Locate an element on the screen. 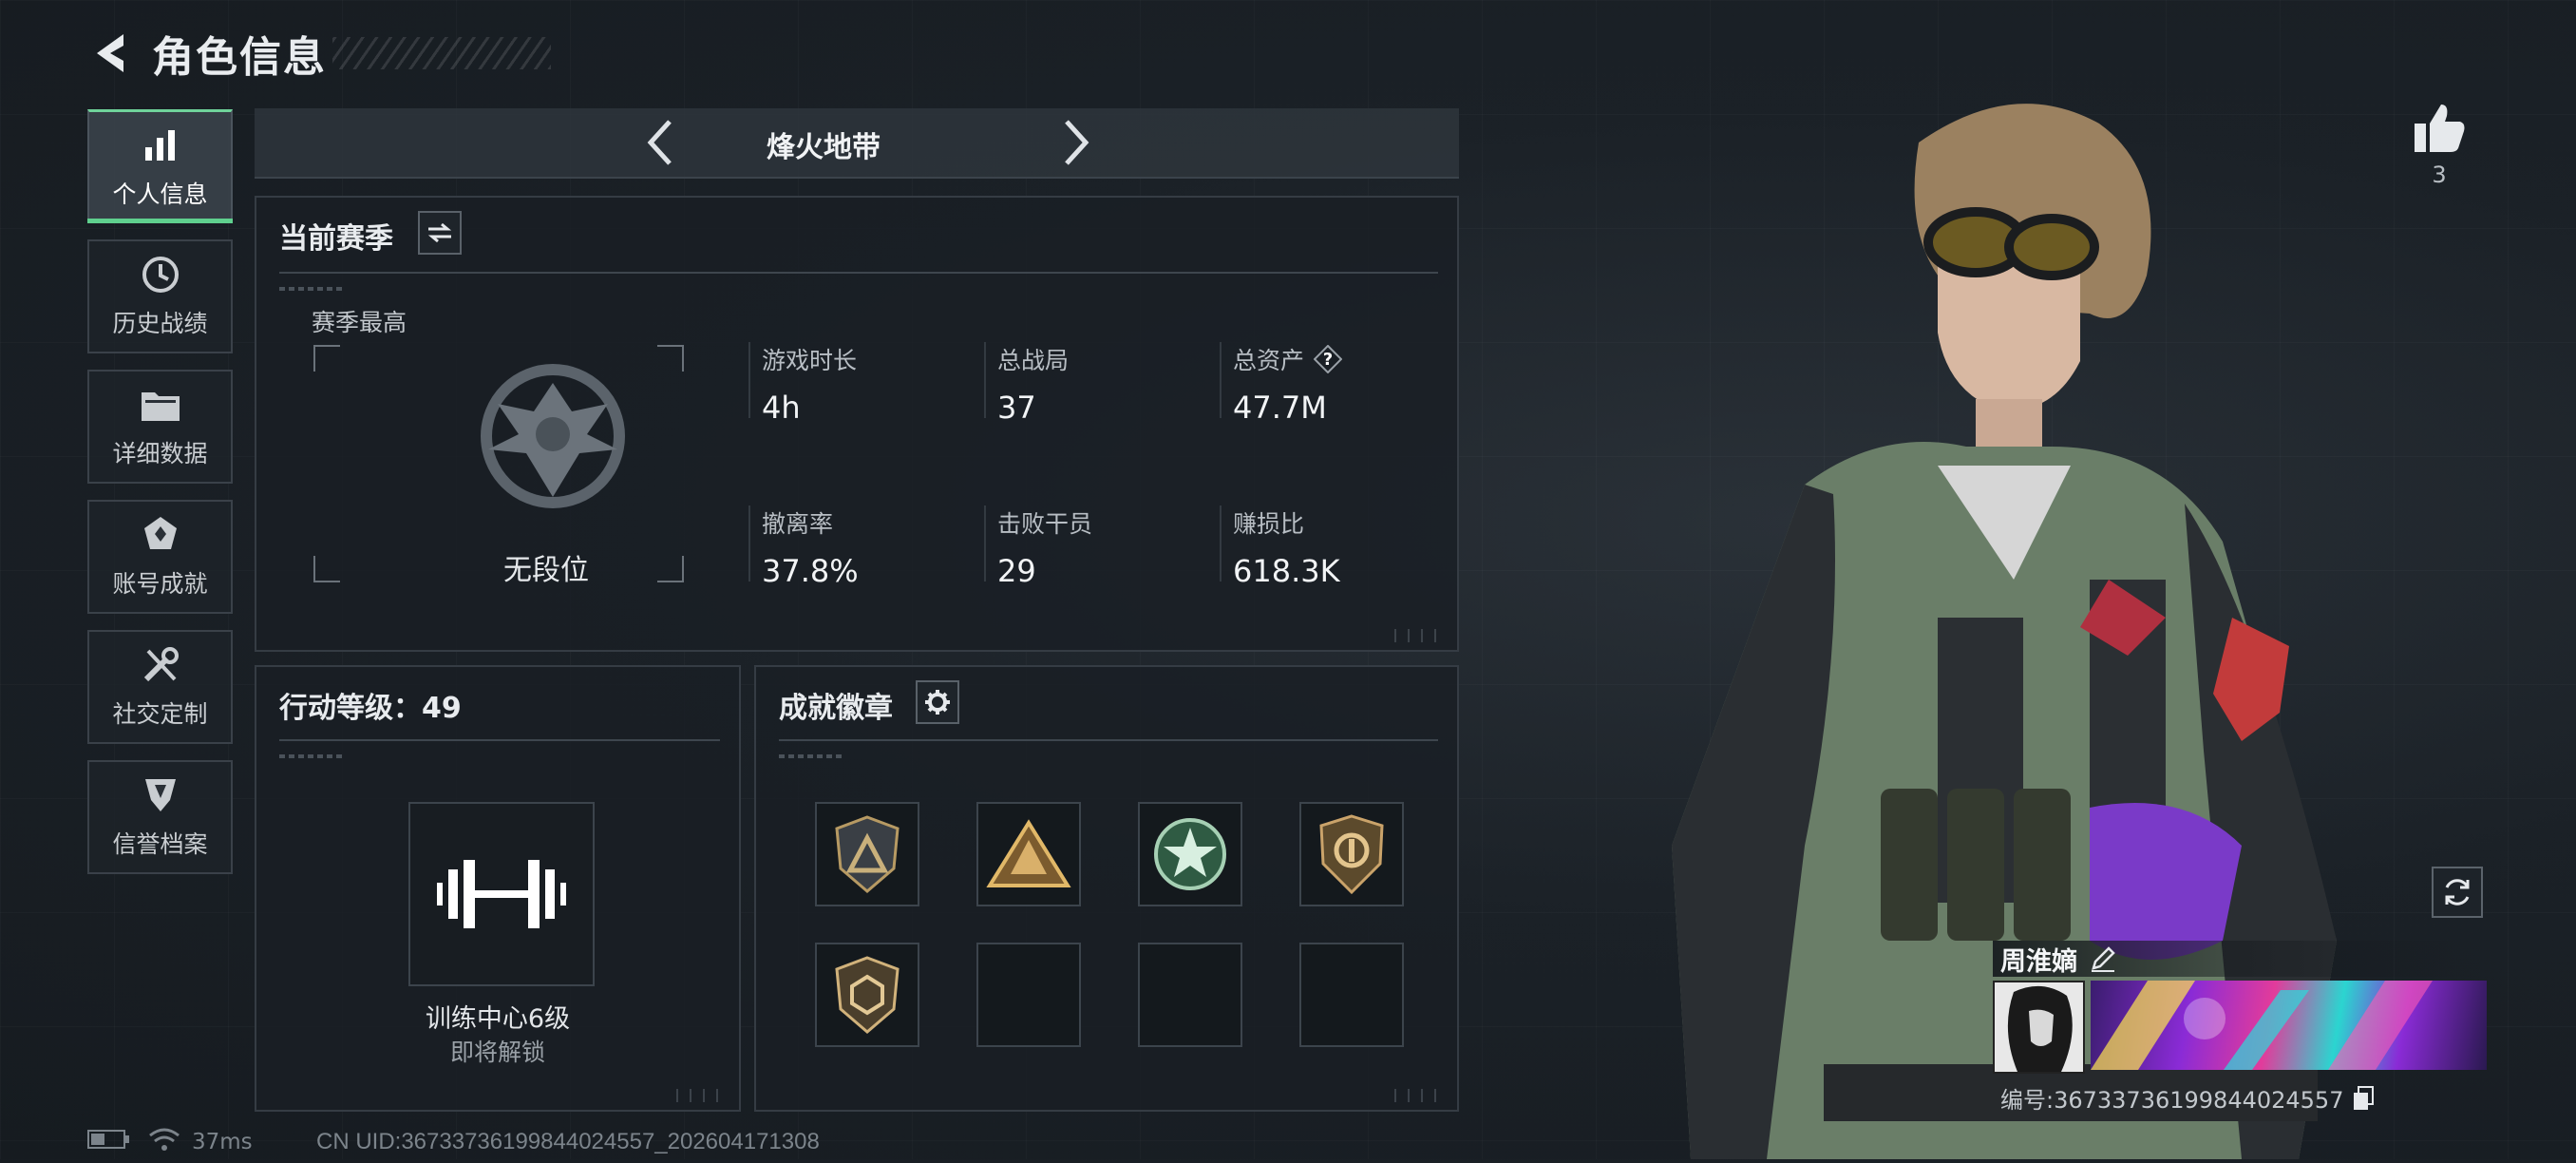  sidebar: 个人信息 历史战绩 详细数据 账号成就 社交定制 信誉档案 is located at coordinates (161, 499).